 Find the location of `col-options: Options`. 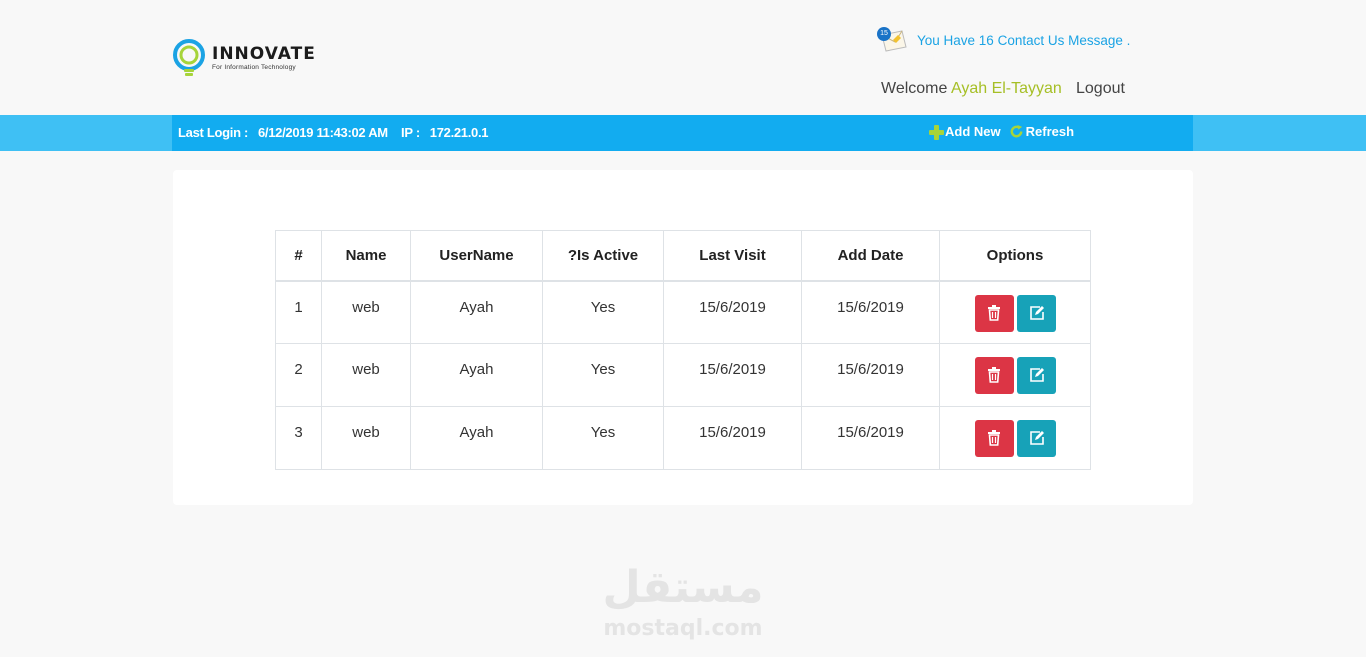

col-options: Options is located at coordinates (1015, 256).